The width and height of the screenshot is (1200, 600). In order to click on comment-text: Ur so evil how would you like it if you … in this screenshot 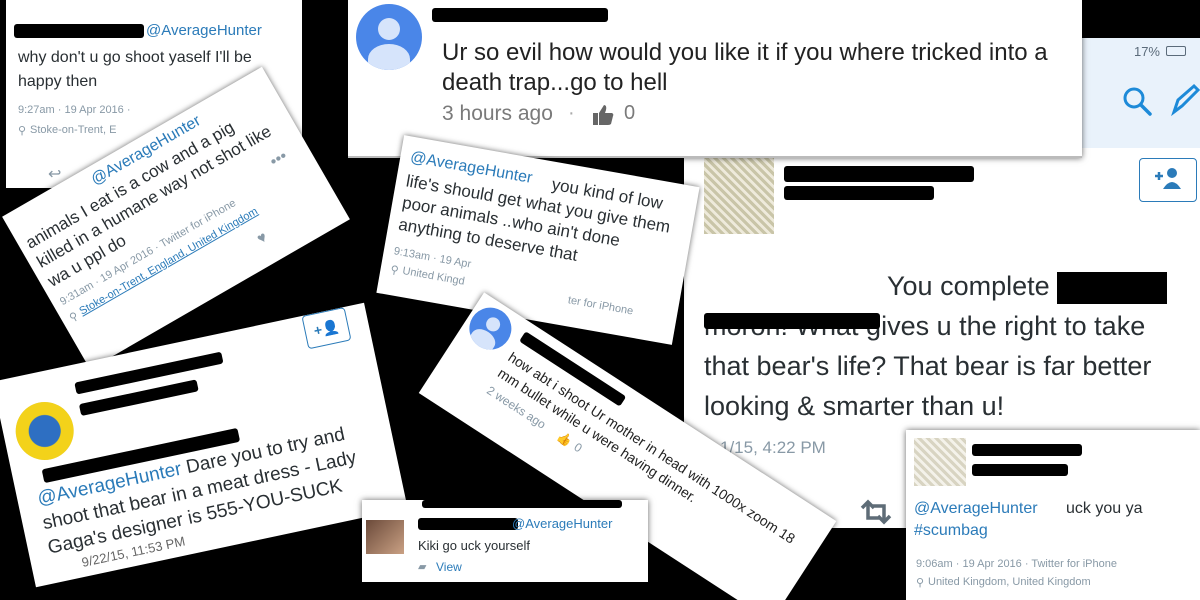, I will do `click(745, 67)`.